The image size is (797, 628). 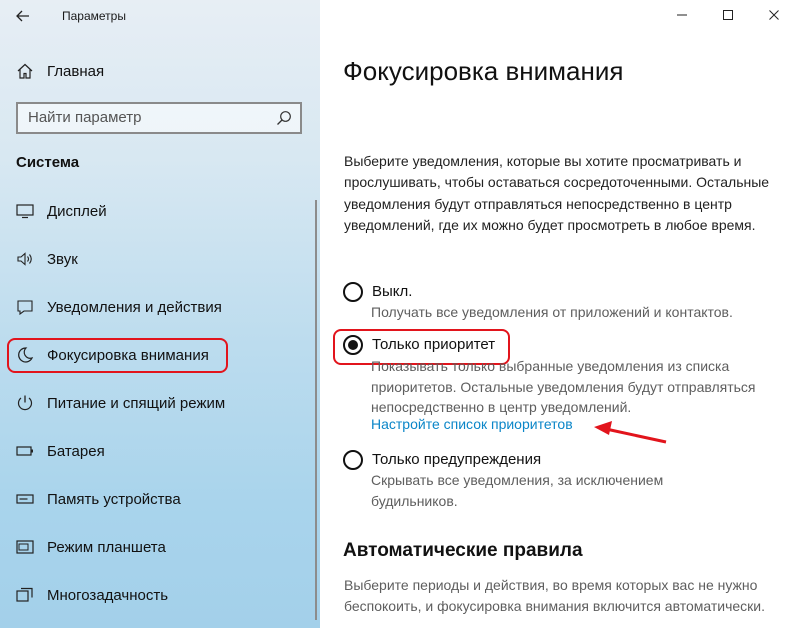 I want to click on sidebar-item-battery: Батарея, so click(x=160, y=451).